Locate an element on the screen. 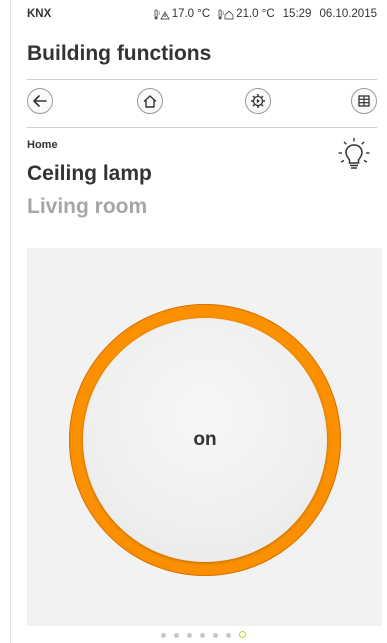 The height and width of the screenshot is (643, 387). outdoor-temperature: 17.0 °C is located at coordinates (182, 14).